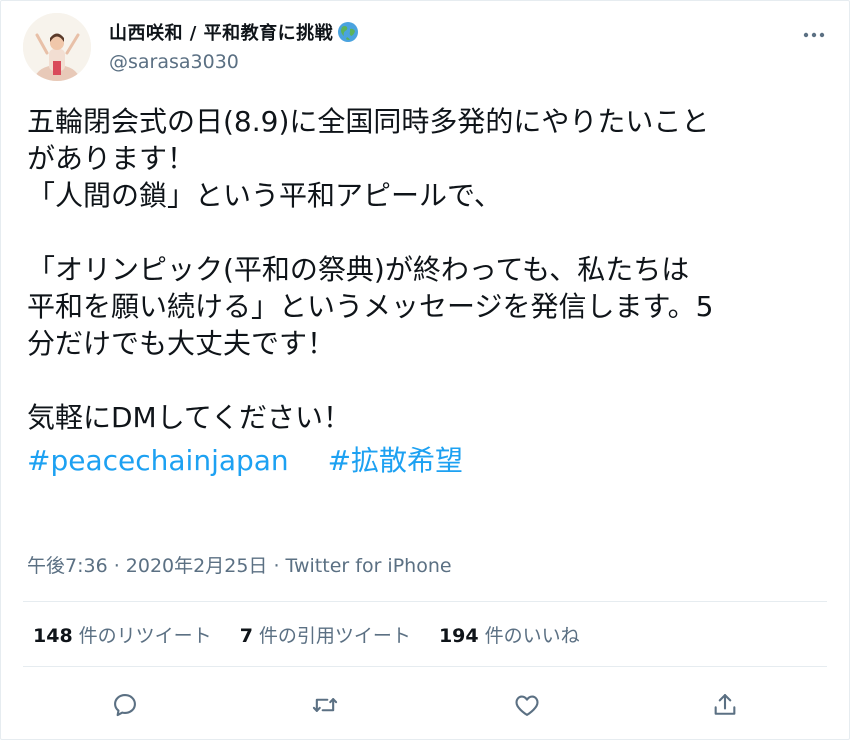 This screenshot has width=850, height=740. I want to click on retweets-stat: 148 件のリツイート, so click(122, 634).